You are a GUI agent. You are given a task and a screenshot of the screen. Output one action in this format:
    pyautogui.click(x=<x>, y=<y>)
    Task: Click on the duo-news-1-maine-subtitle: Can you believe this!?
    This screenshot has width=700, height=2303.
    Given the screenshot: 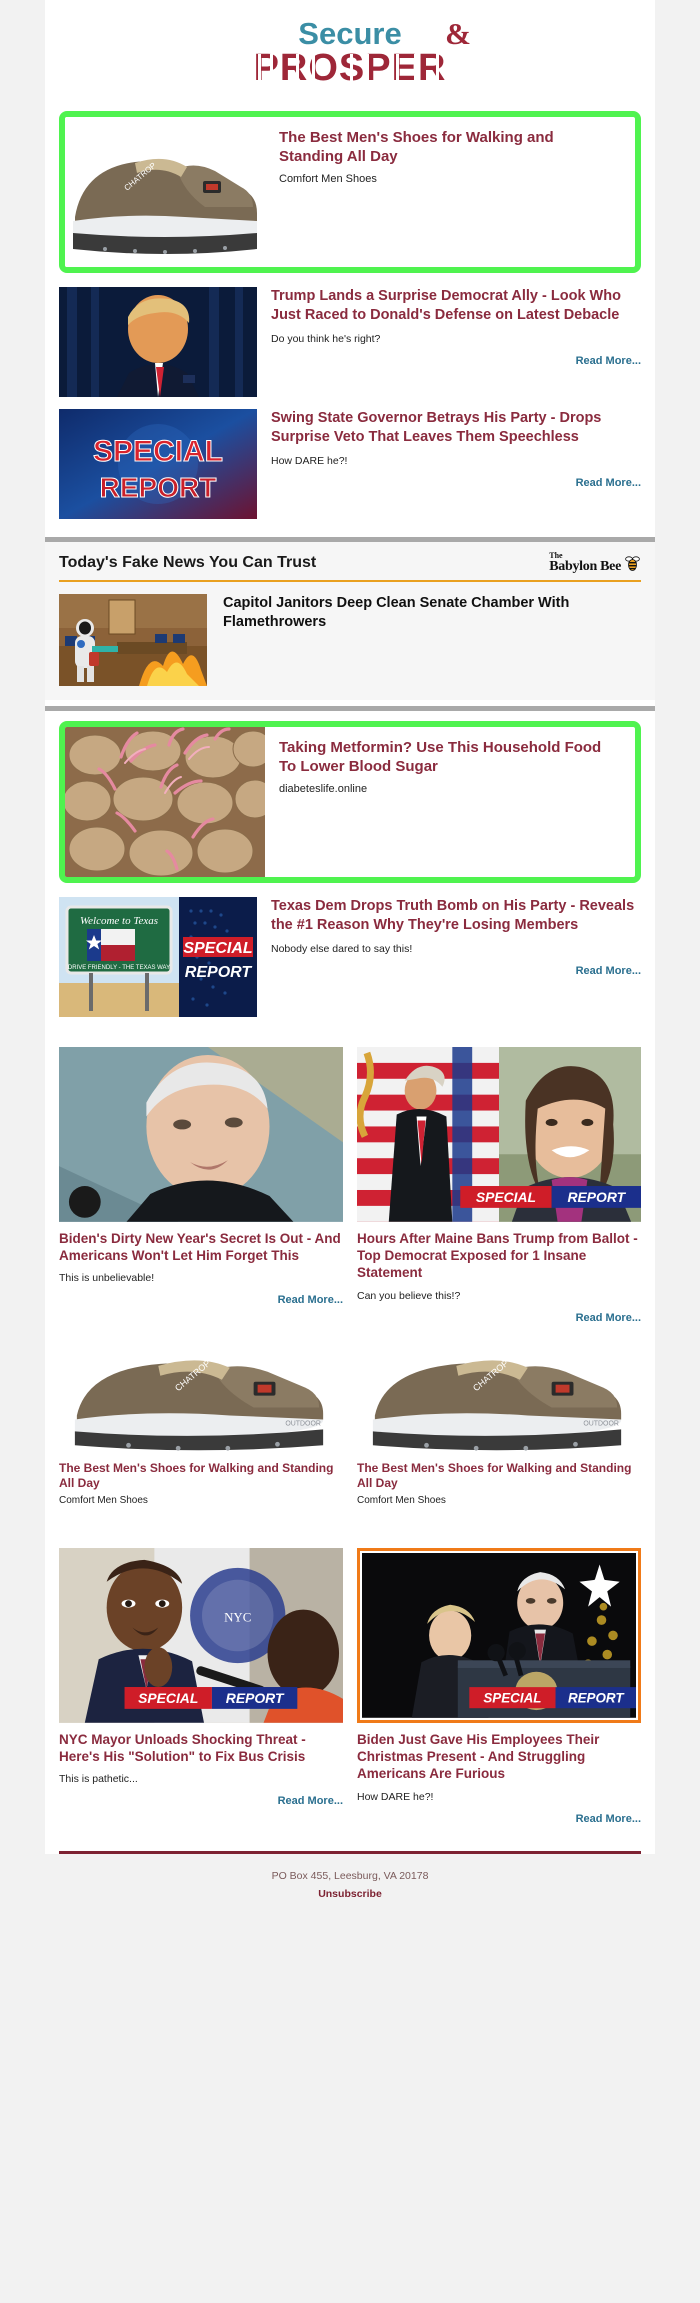 What is the action you would take?
    pyautogui.click(x=409, y=1295)
    